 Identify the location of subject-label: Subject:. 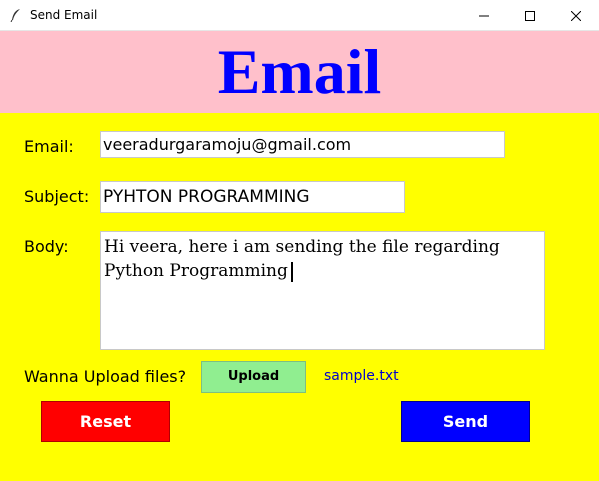
(57, 196).